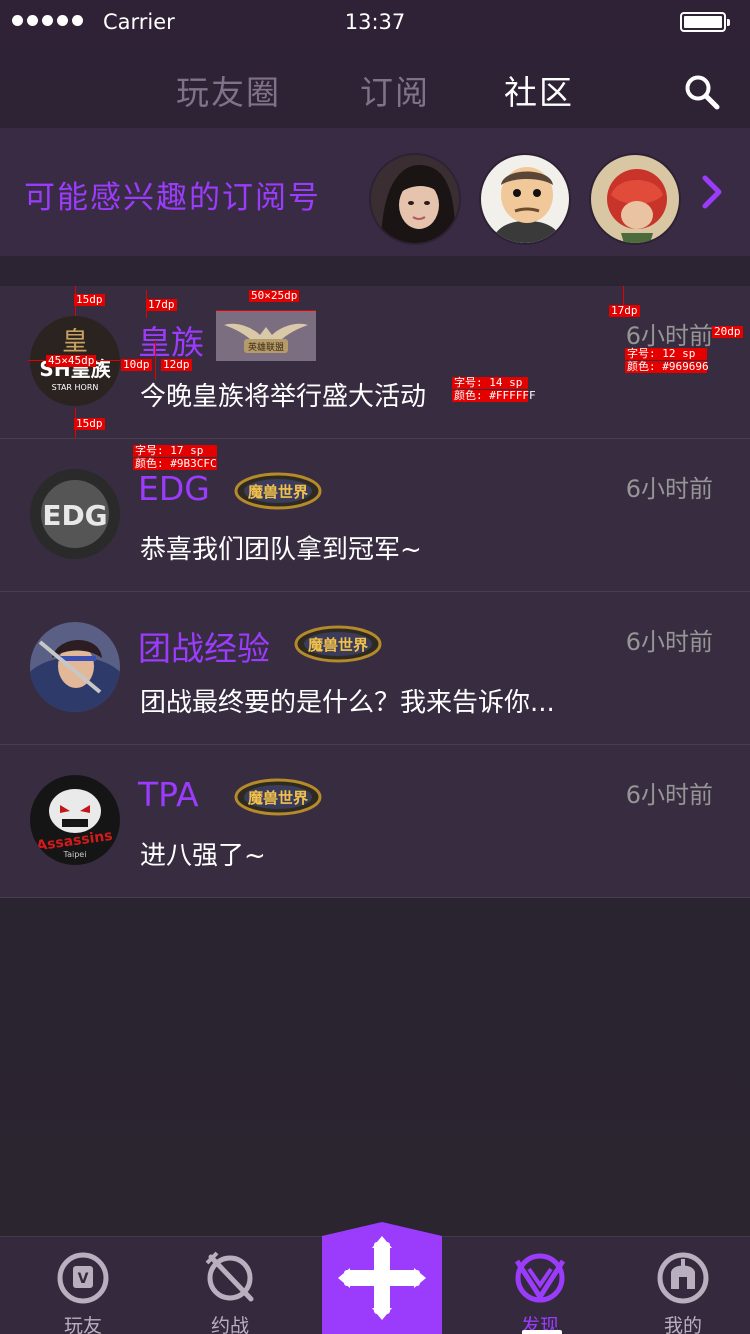  Describe the element at coordinates (75, 667) in the screenshot. I see `avatar` at that location.